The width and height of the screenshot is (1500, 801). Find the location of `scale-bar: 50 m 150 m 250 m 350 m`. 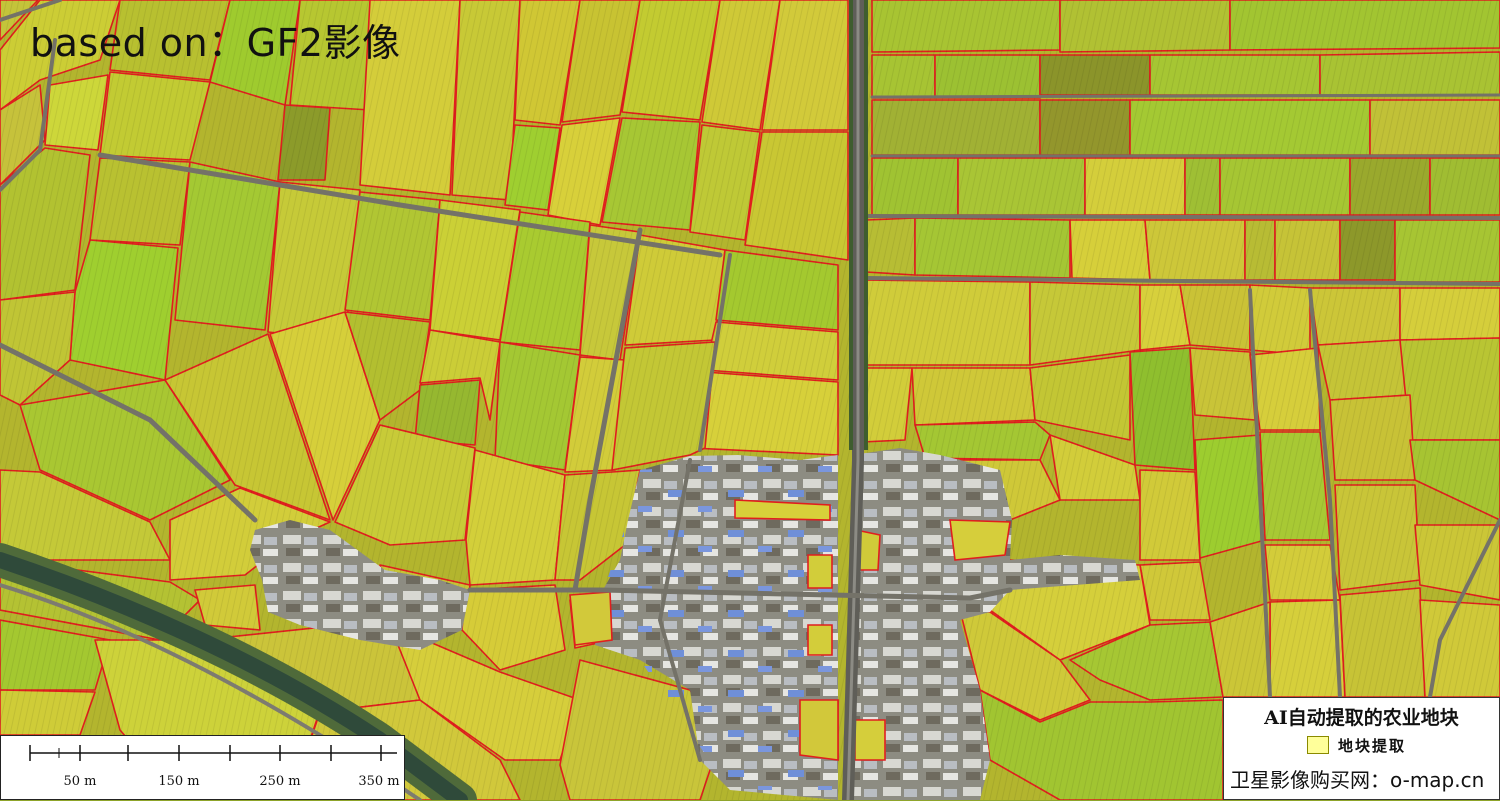

scale-bar: 50 m 150 m 250 m 350 m is located at coordinates (202, 767).